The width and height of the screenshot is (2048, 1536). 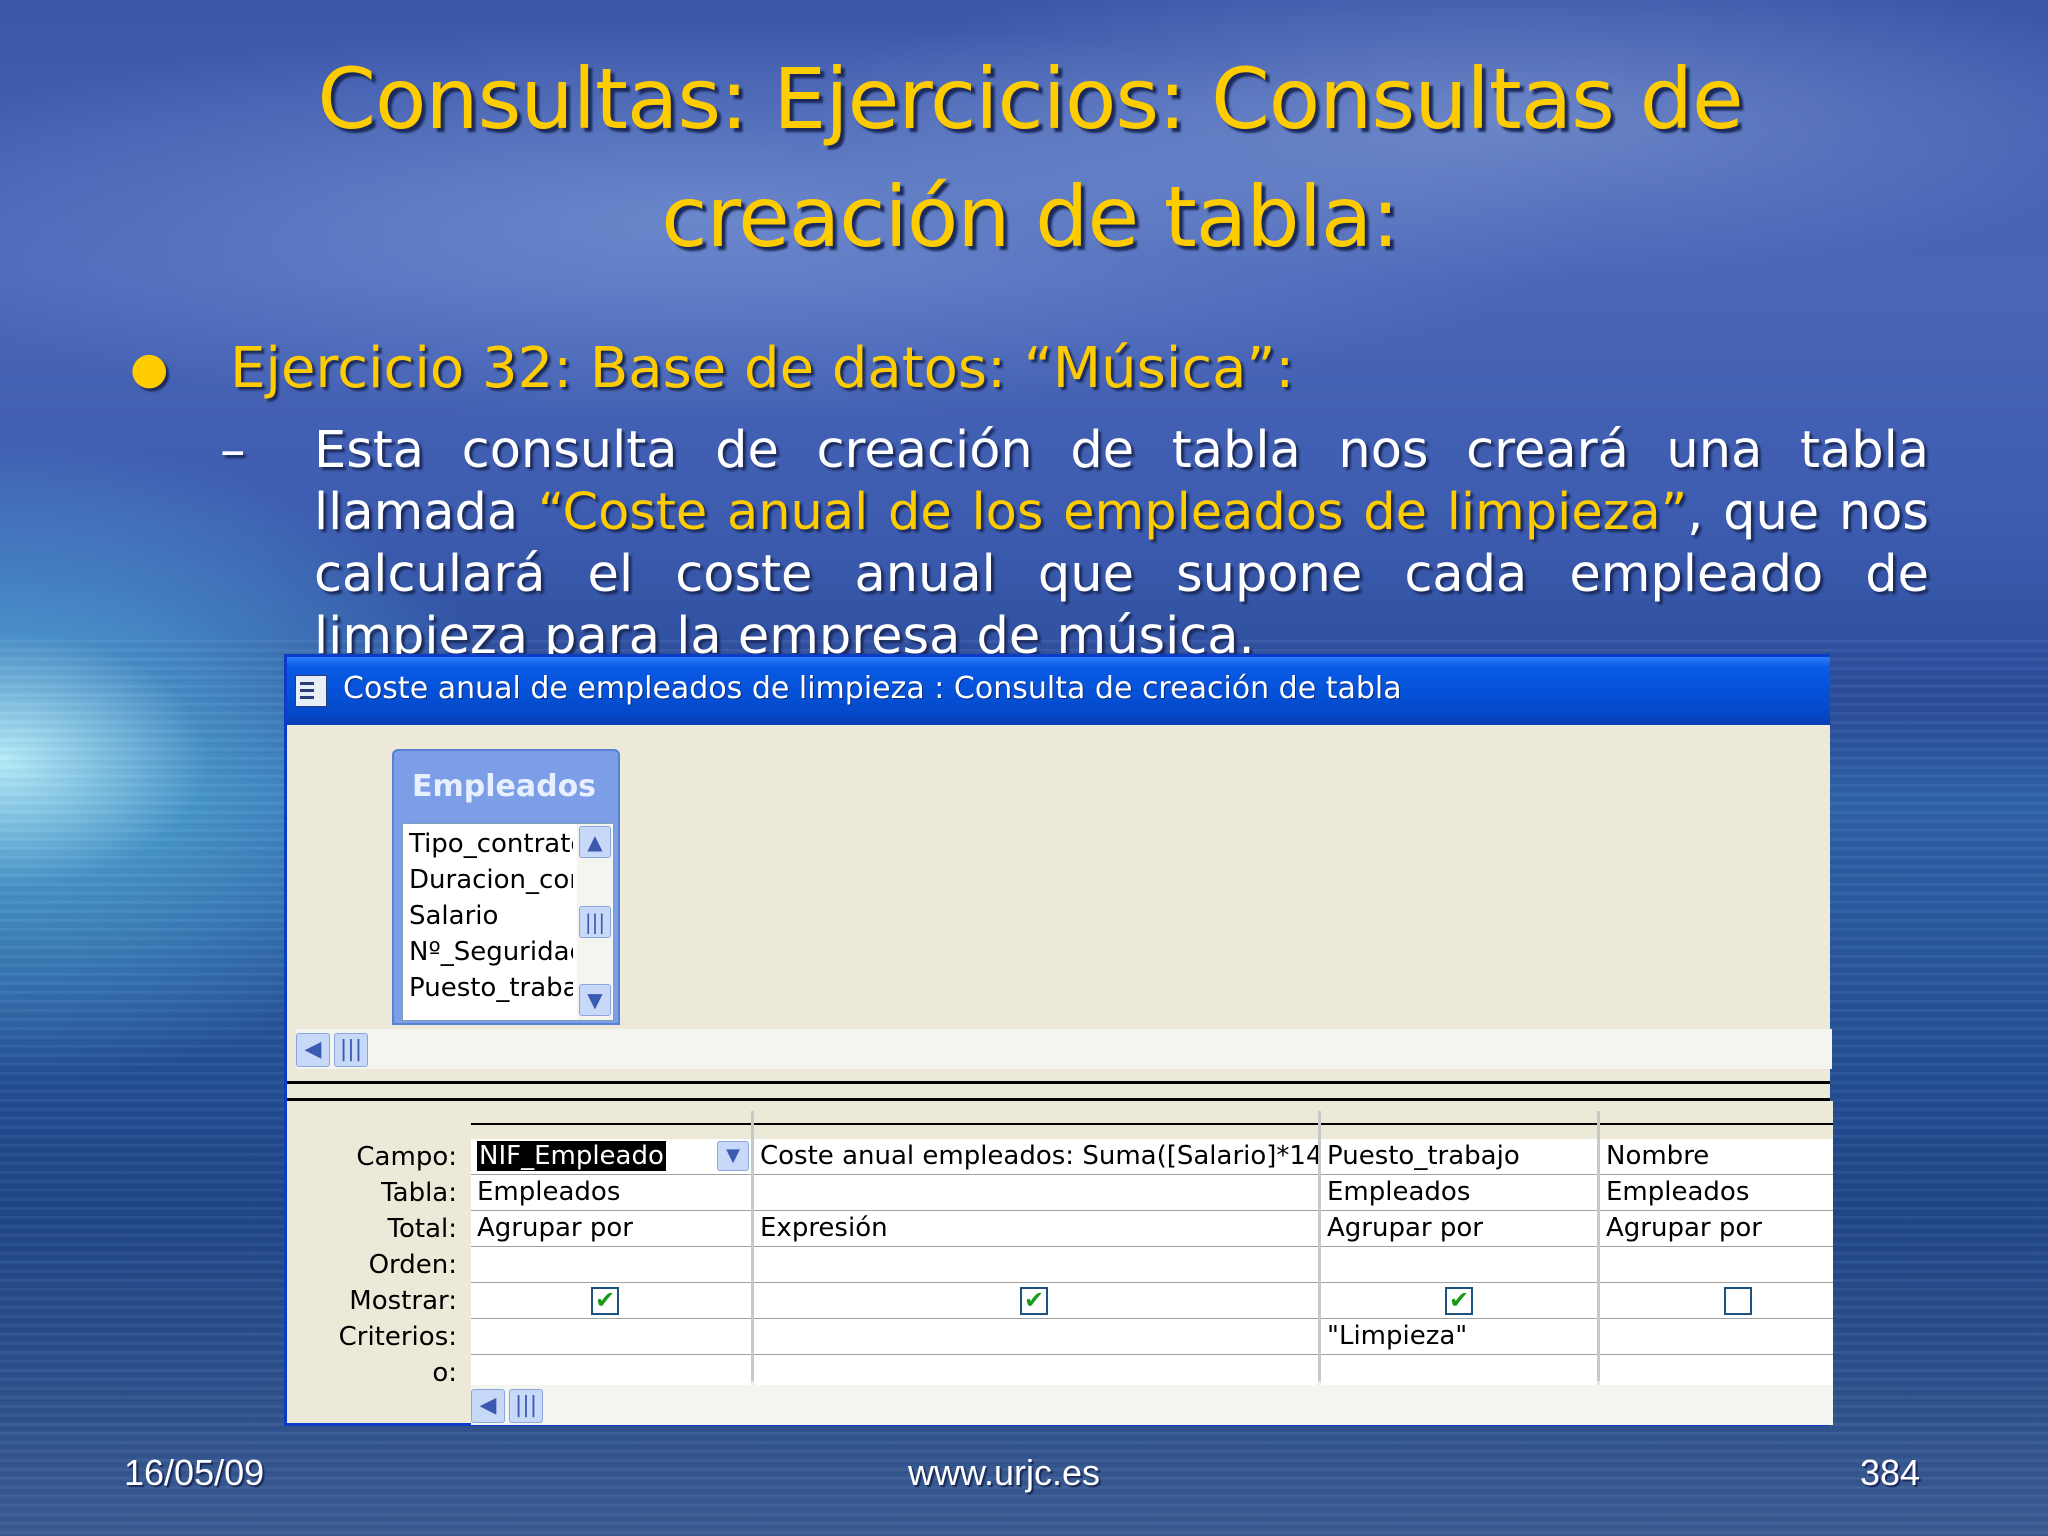 What do you see at coordinates (1004, 1472) in the screenshot?
I see `footer-url: www.urjc.es` at bounding box center [1004, 1472].